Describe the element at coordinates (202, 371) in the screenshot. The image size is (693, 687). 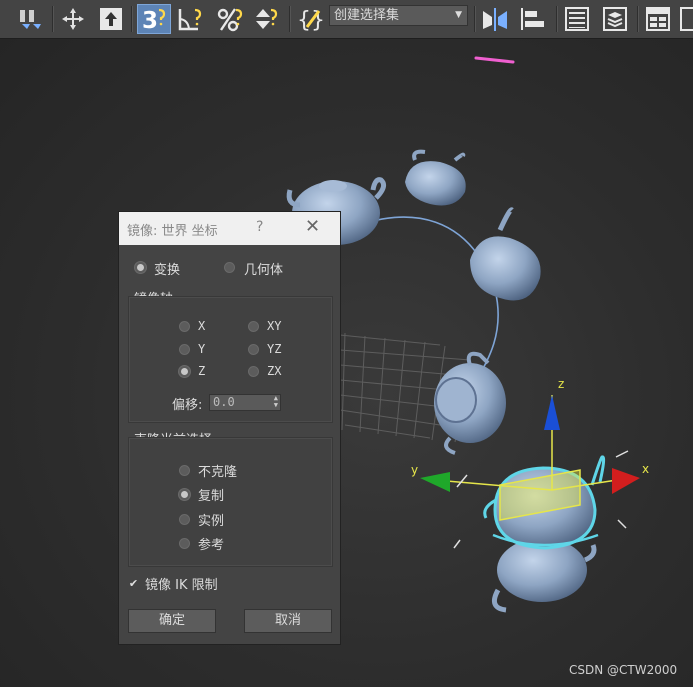
I see `axis-z-label: Z` at that location.